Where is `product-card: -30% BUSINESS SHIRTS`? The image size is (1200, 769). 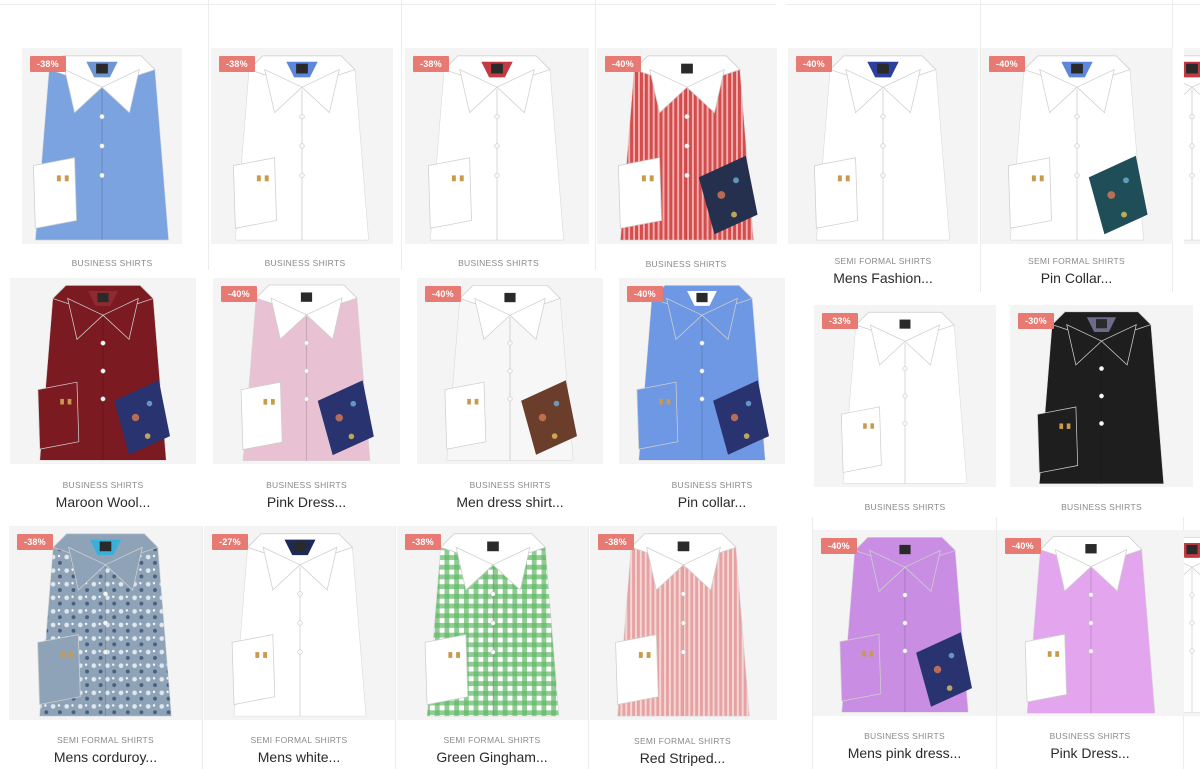
product-card: -30% BUSINESS SHIRTS is located at coordinates (1101, 410).